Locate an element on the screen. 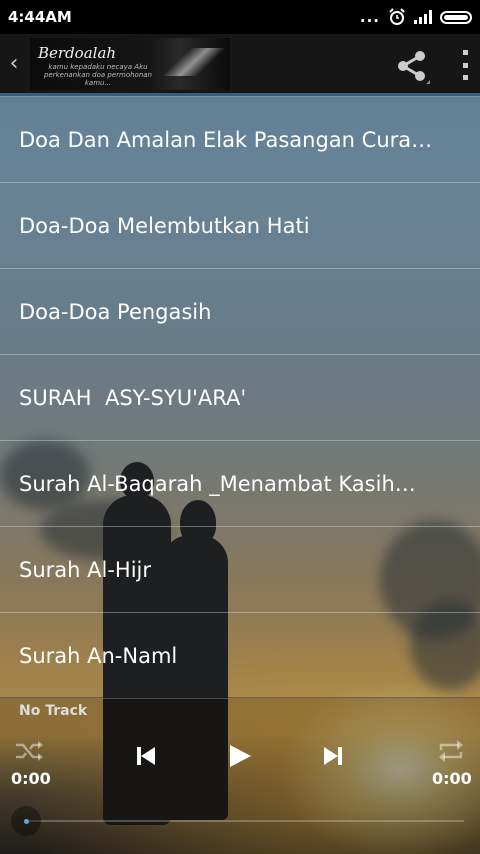 This screenshot has width=480, height=854. logo-graphic is located at coordinates (196, 61).